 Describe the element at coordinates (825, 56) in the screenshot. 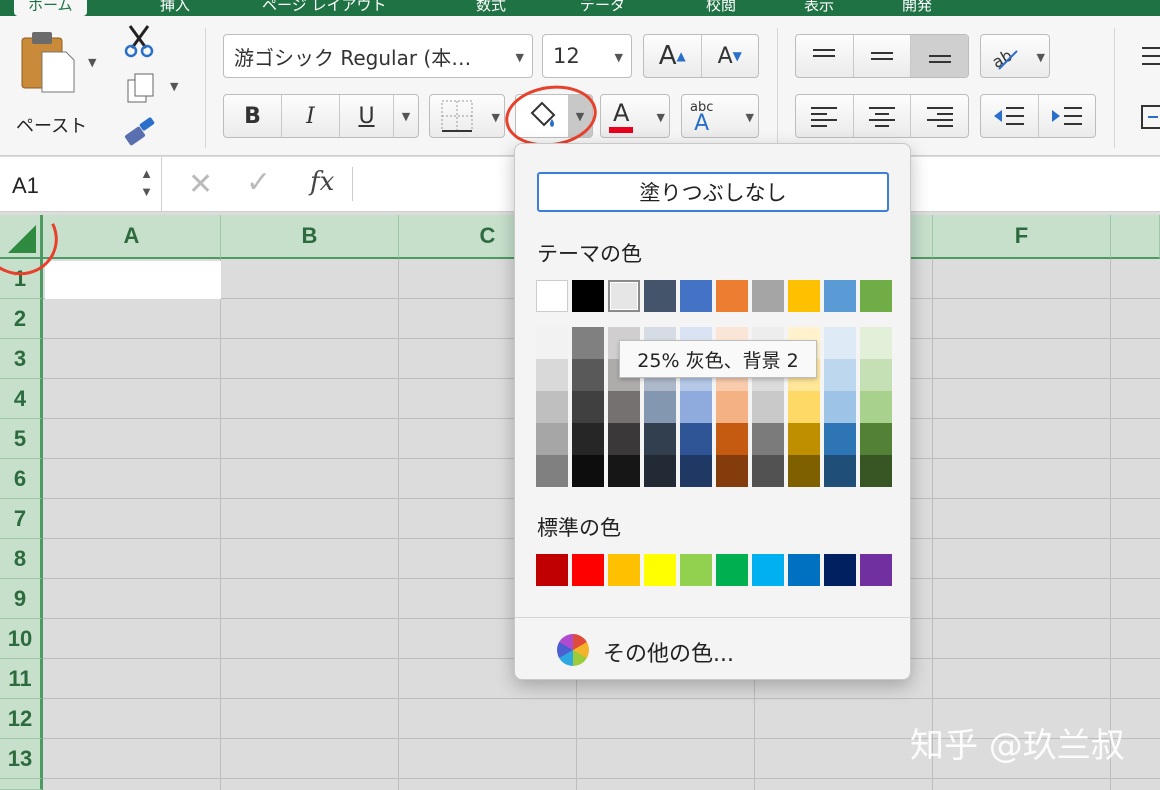

I see `align-top-button` at that location.